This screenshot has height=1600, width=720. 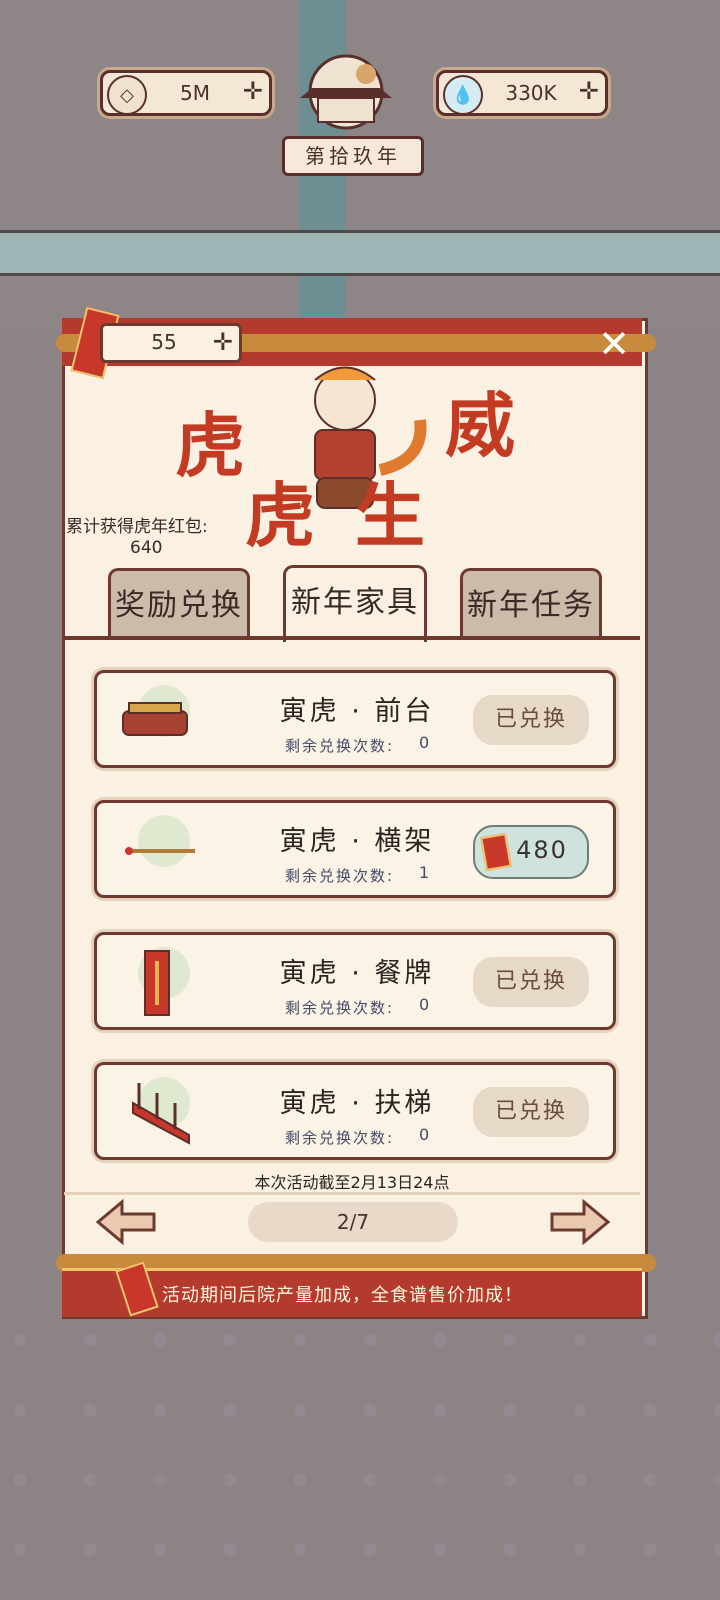 I want to click on price-value: 480, so click(x=542, y=850).